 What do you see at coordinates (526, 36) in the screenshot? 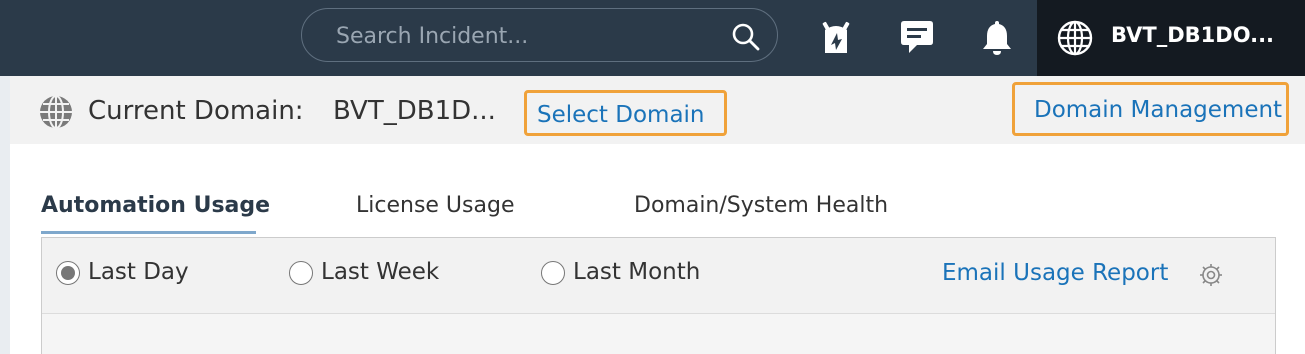
I see `search-input` at bounding box center [526, 36].